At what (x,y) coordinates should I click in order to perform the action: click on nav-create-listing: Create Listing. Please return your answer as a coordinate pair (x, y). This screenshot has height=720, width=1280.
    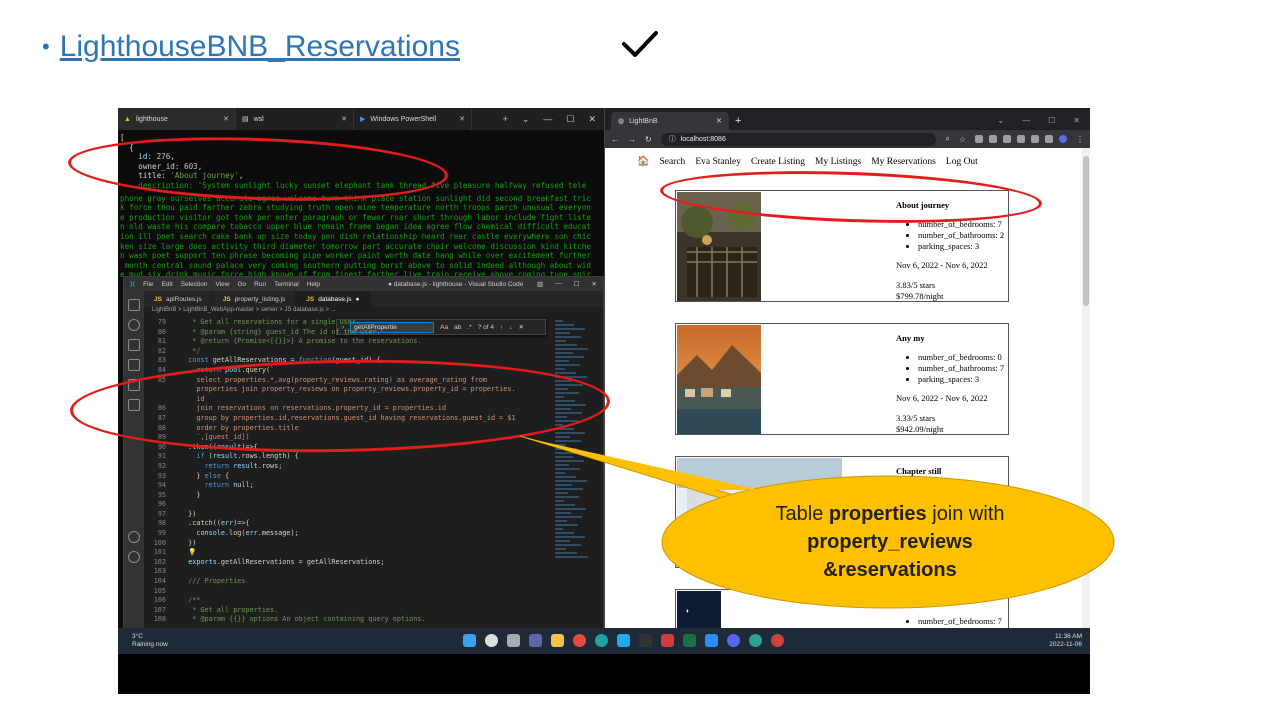
    Looking at the image, I should click on (778, 162).